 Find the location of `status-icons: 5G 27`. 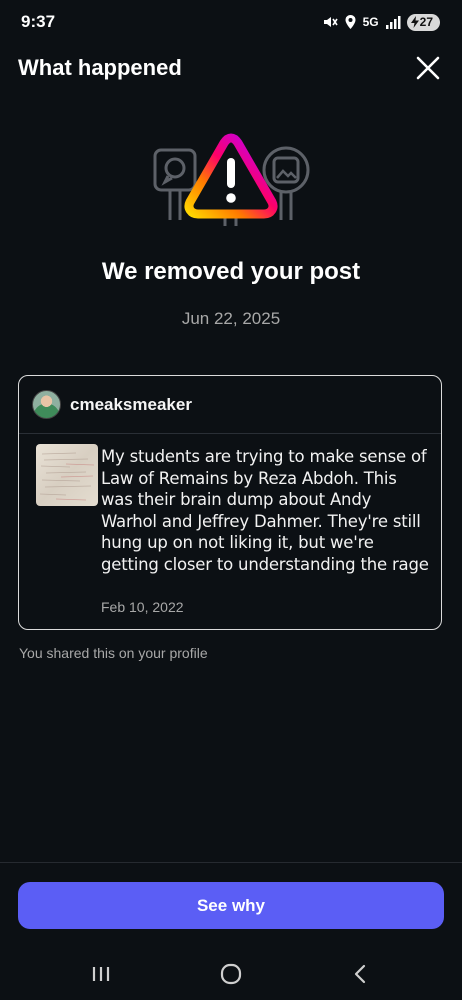

status-icons: 5G 27 is located at coordinates (381, 22).